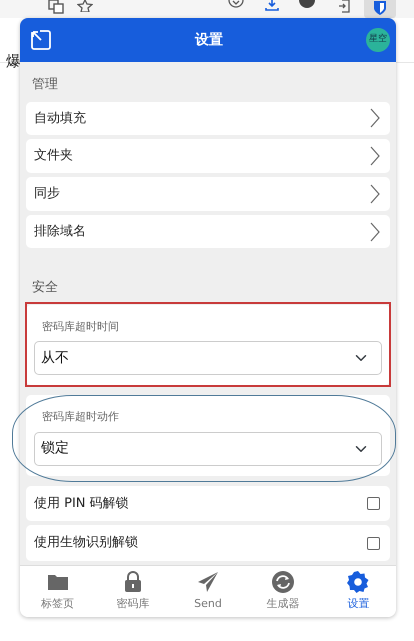 The image size is (414, 641). Describe the element at coordinates (208, 582) in the screenshot. I see `paper-plane-icon` at that location.